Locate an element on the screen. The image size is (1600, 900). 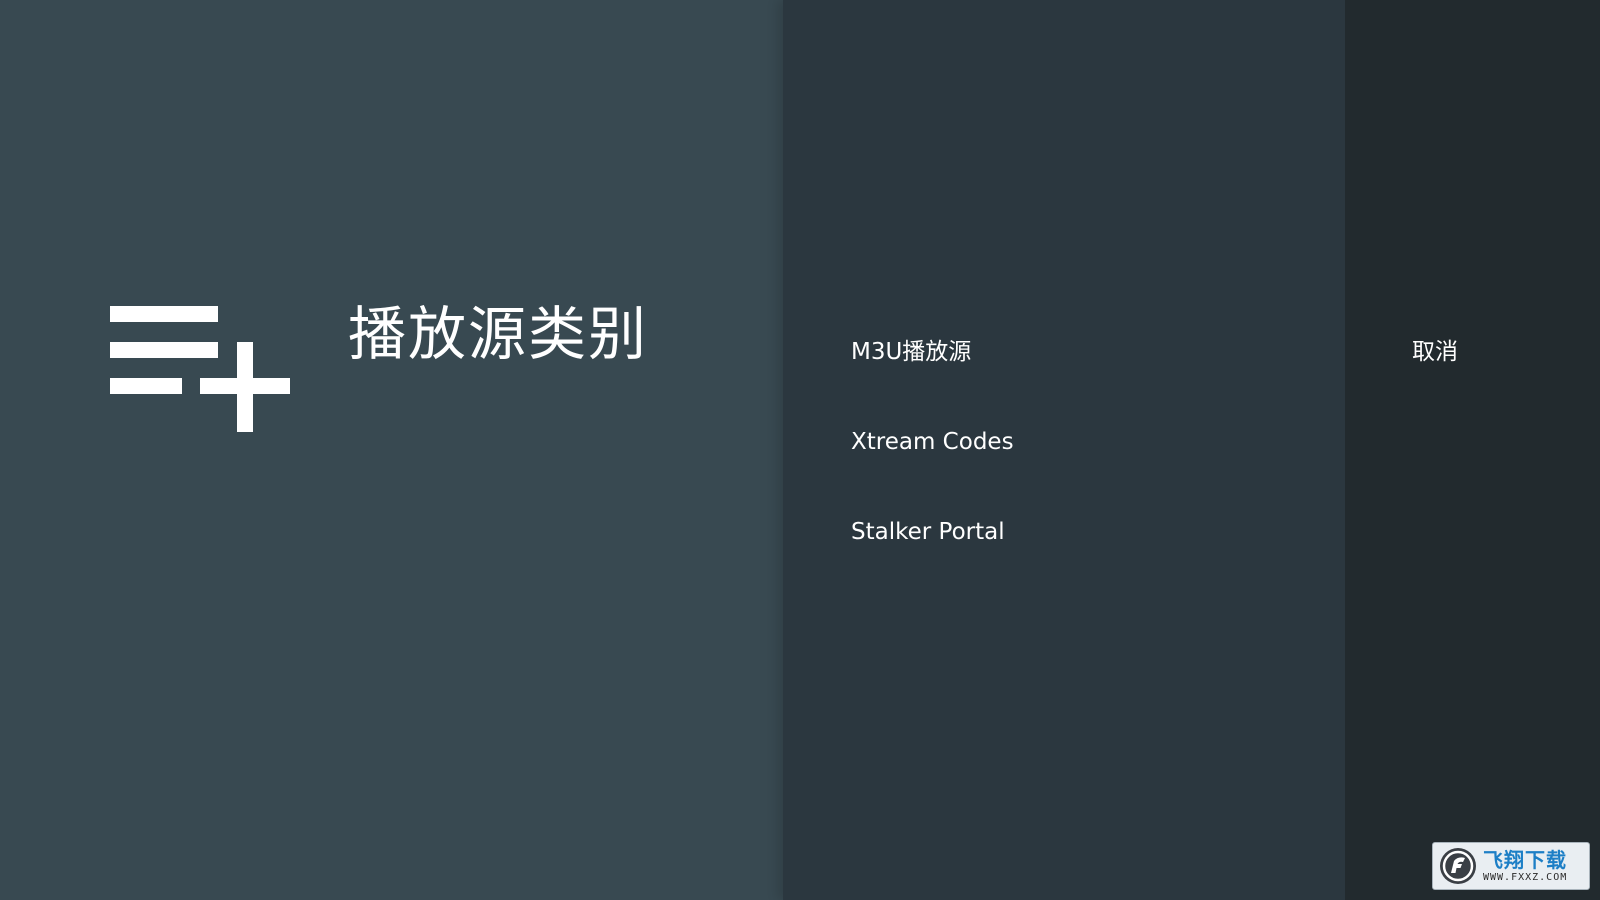
page-title: 播放源类别 is located at coordinates (498, 334).